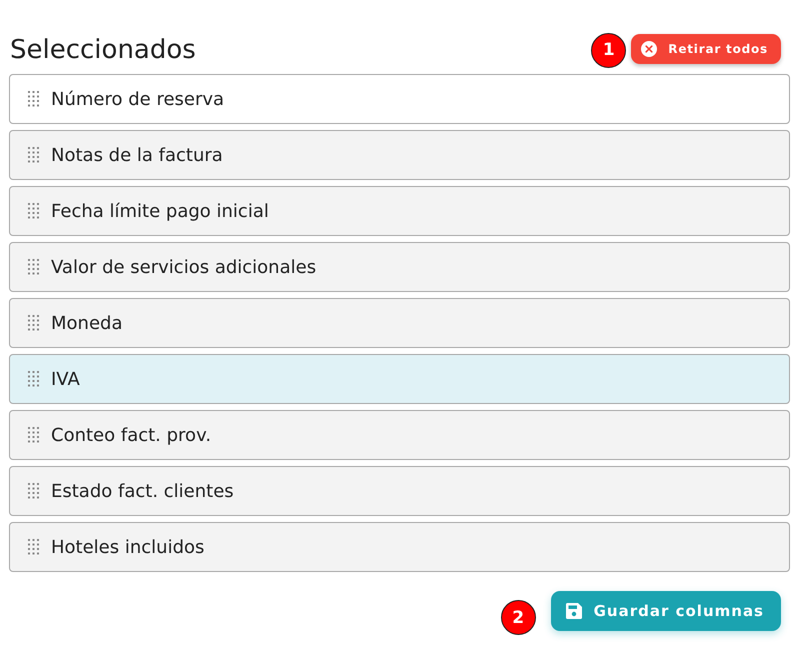 This screenshot has width=808, height=657. What do you see at coordinates (518, 617) in the screenshot?
I see `step-number-badge: 2` at bounding box center [518, 617].